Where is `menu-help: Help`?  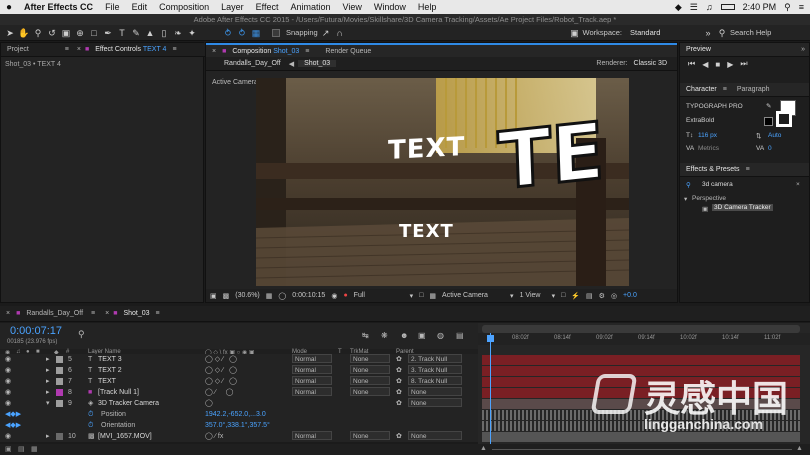 menu-help: Help is located at coordinates (427, 7).